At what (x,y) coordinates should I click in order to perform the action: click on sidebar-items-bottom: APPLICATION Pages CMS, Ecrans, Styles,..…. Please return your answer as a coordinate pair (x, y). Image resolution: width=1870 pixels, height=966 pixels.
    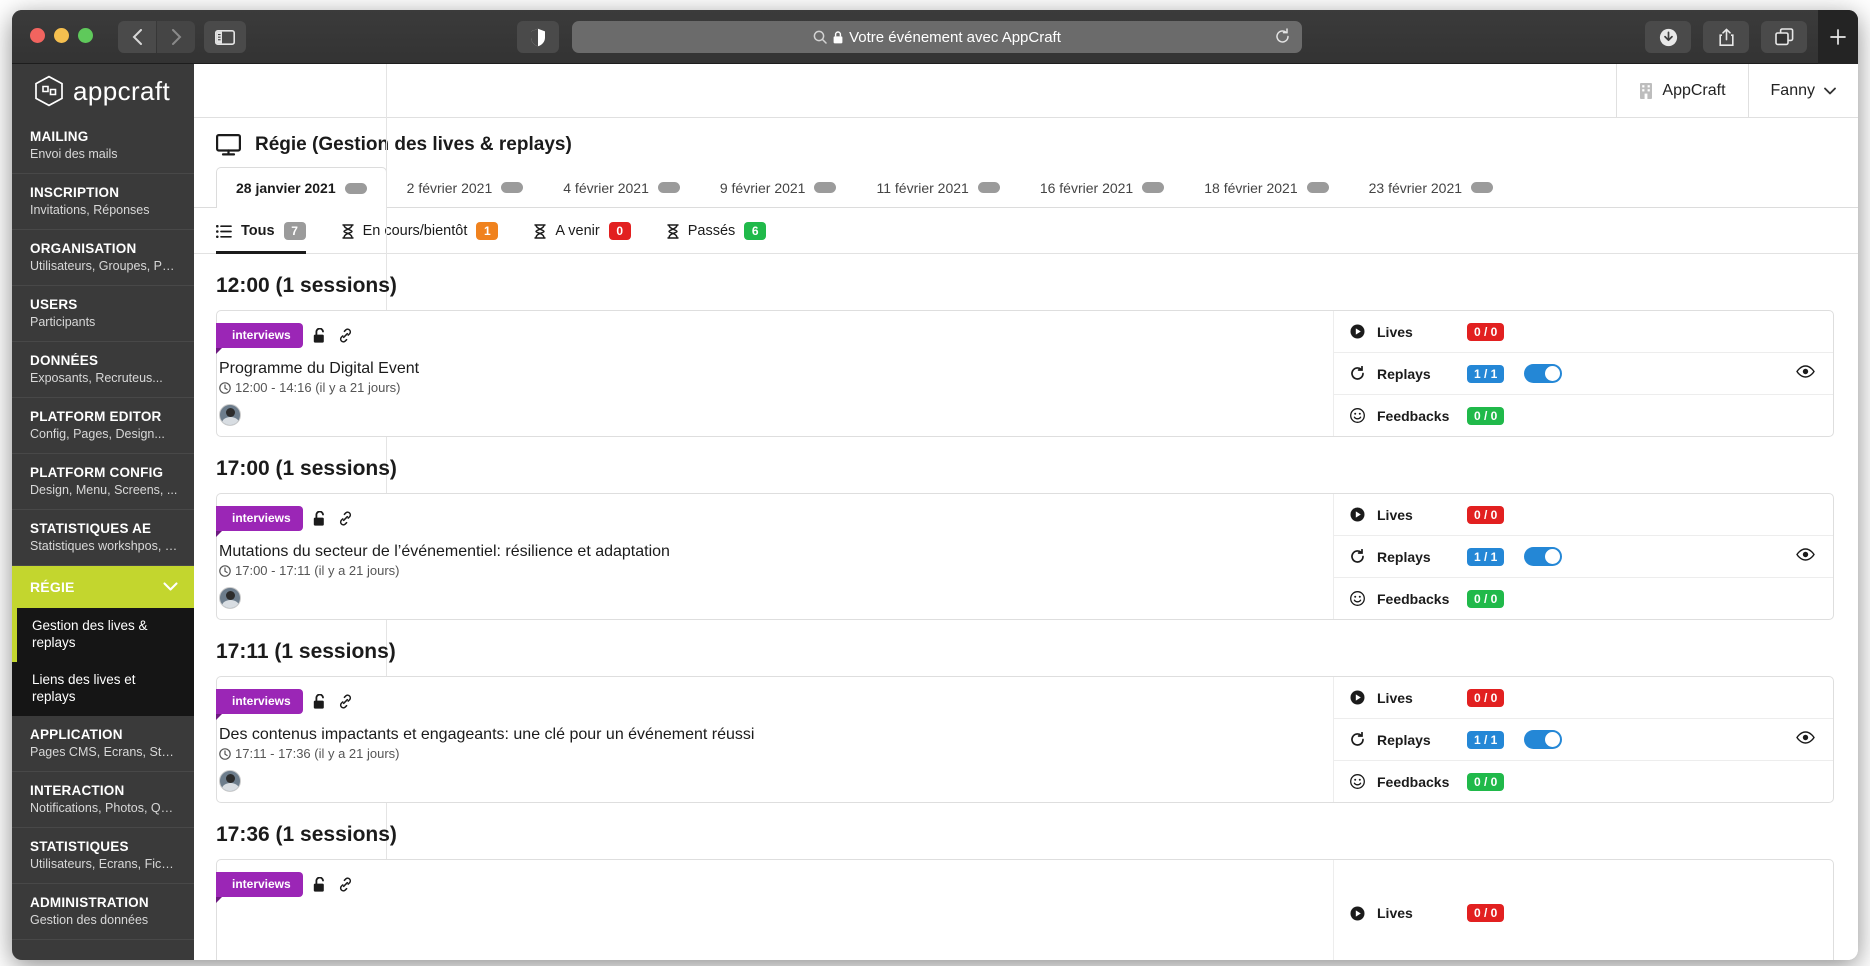
    Looking at the image, I should click on (103, 828).